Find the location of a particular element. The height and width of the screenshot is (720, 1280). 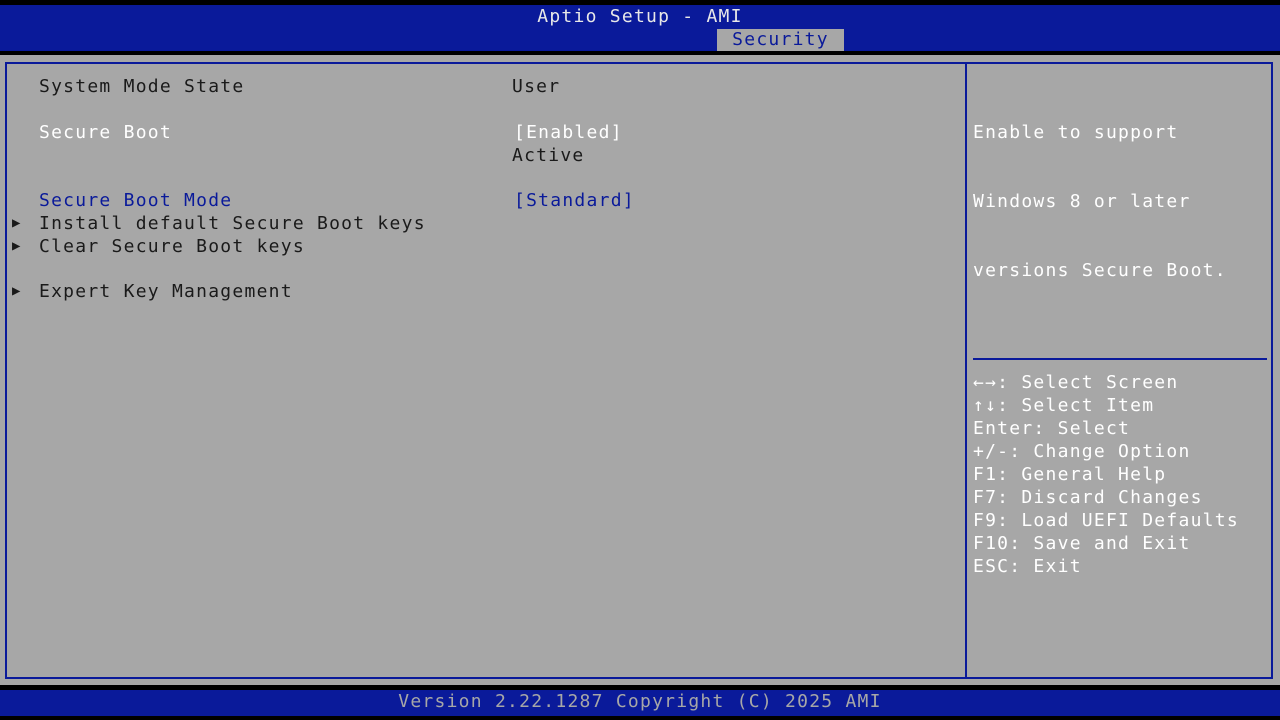

help-line: Windows 8 or later is located at coordinates (1082, 201).